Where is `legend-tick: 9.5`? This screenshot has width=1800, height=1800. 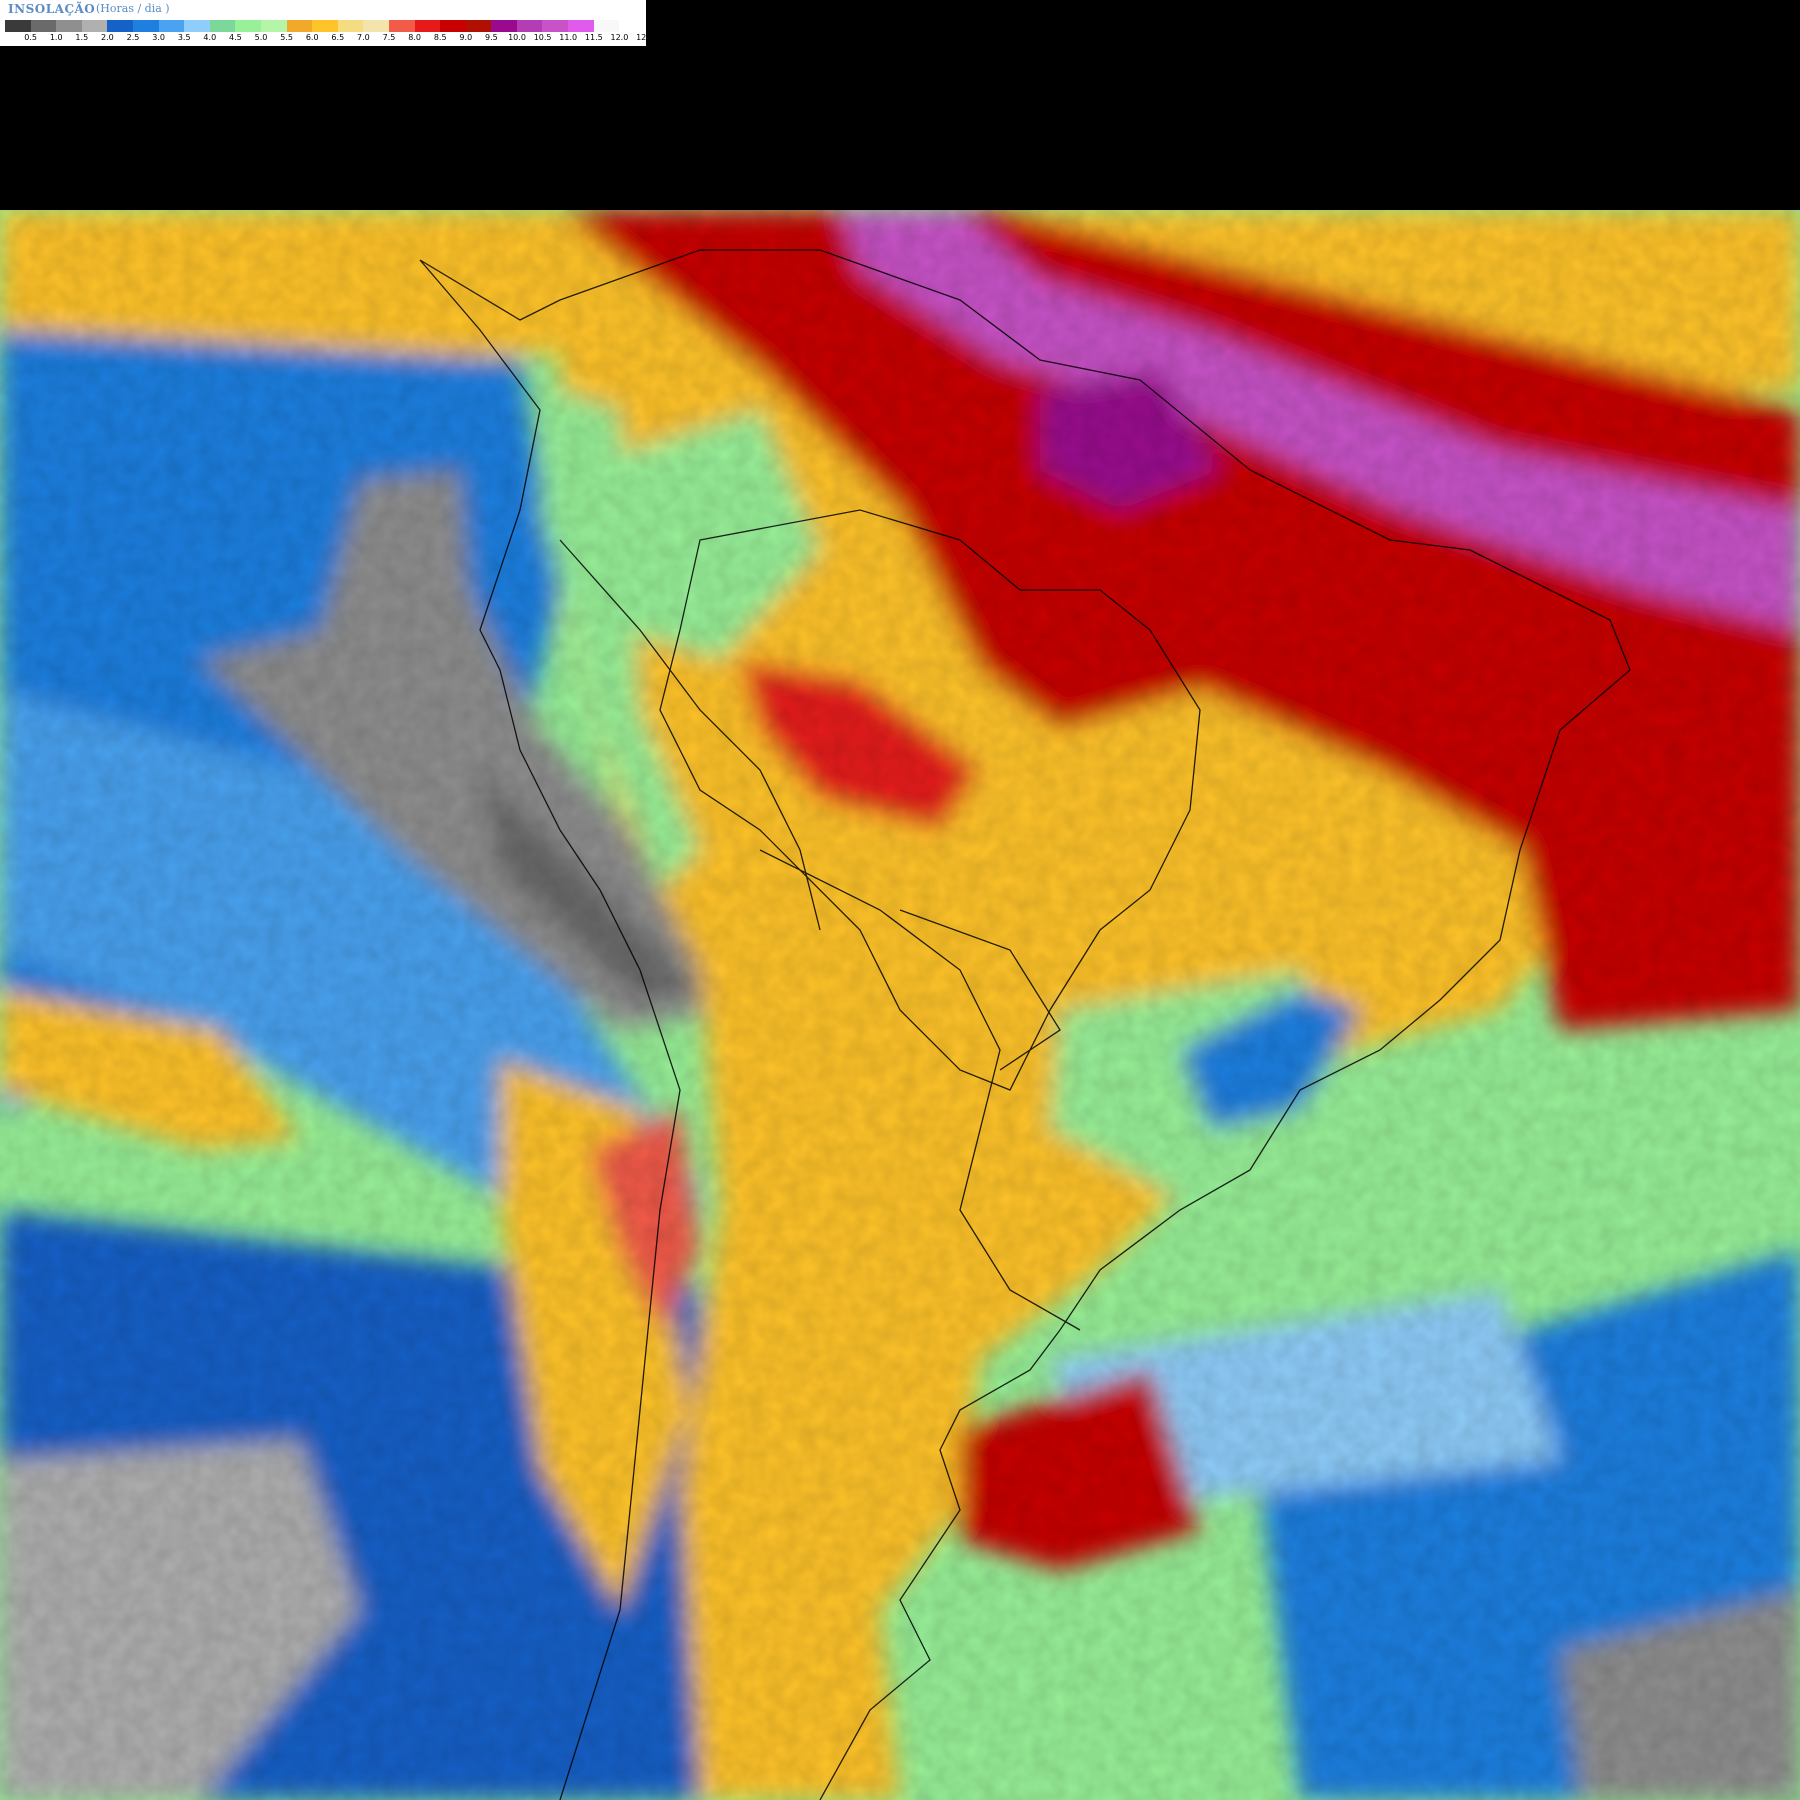 legend-tick: 9.5 is located at coordinates (491, 37).